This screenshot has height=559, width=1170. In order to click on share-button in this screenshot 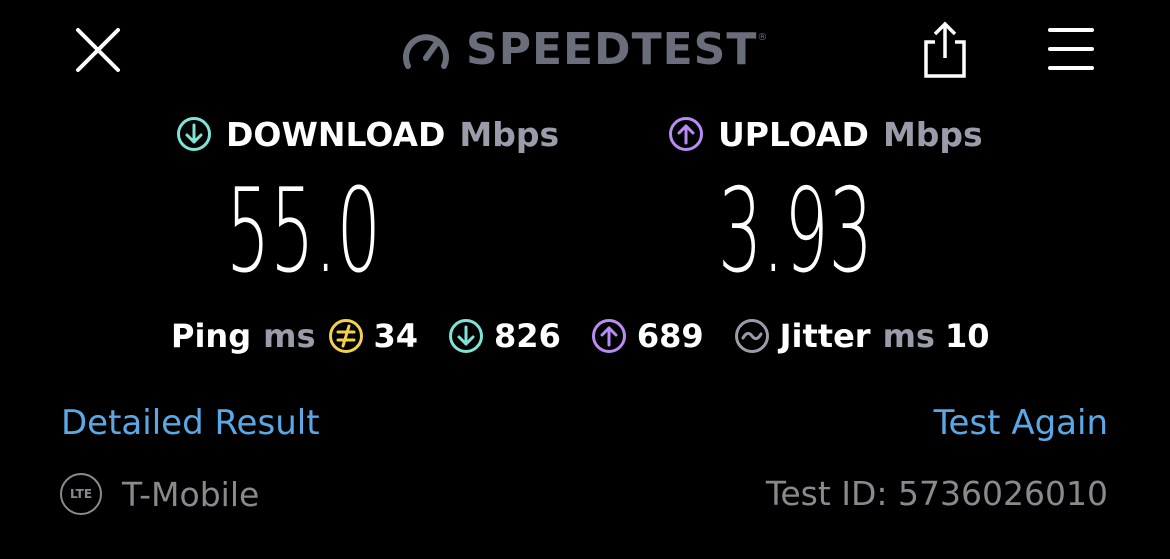, I will do `click(945, 49)`.